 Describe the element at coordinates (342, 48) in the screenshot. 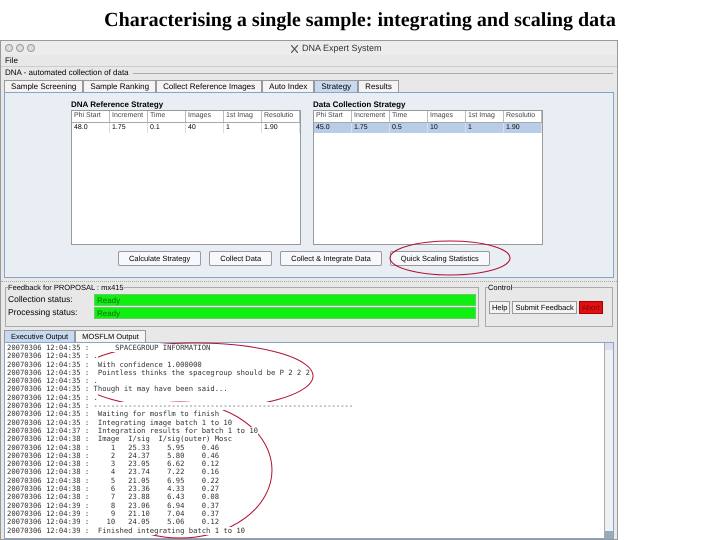

I see `window-title: DNA Expert System` at that location.